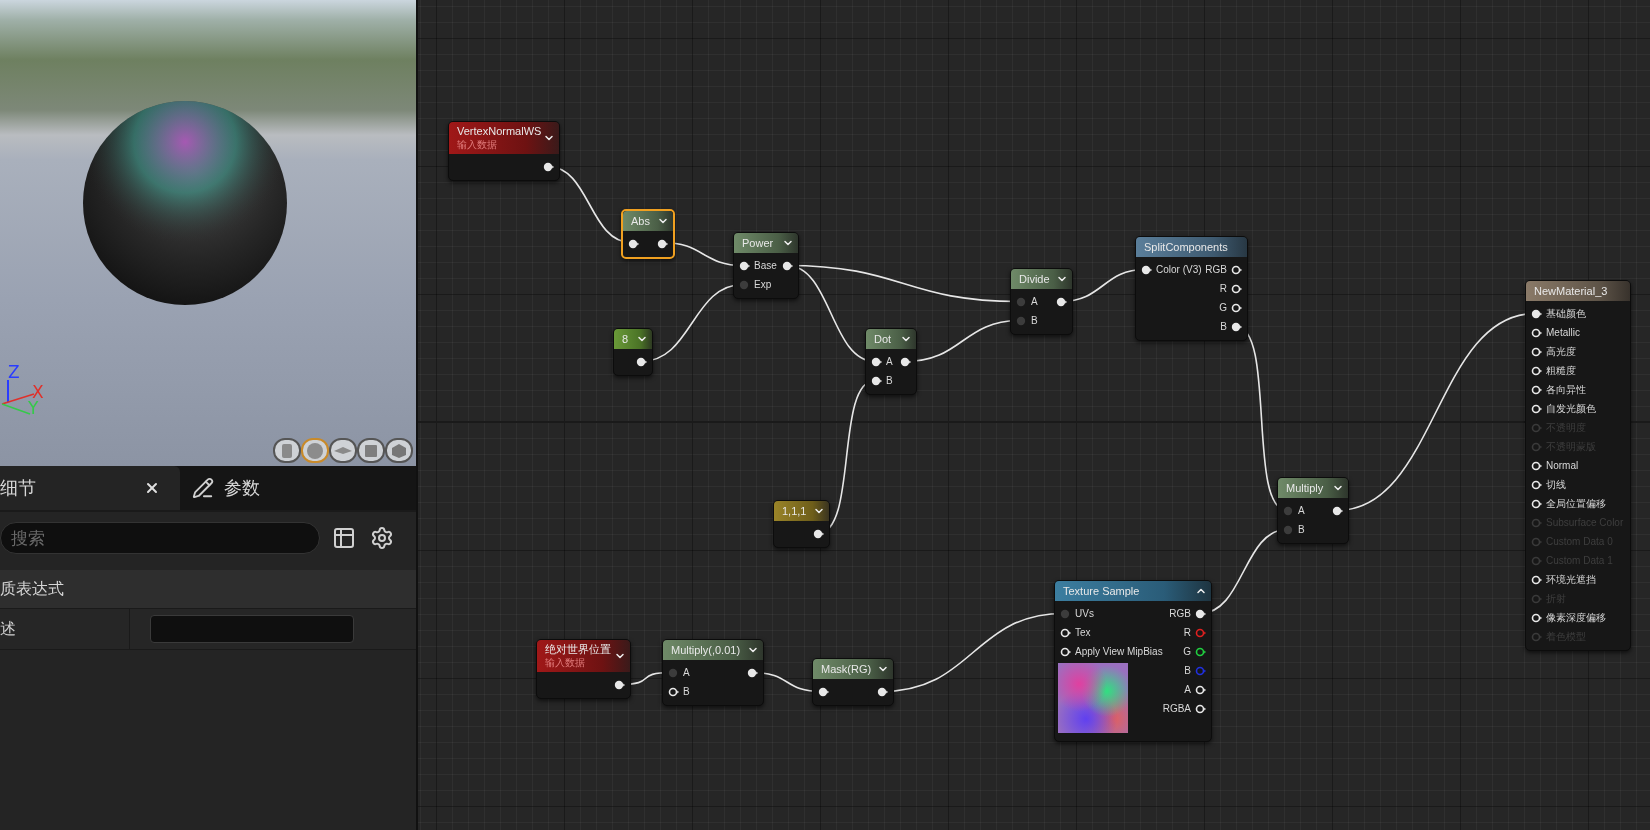 Image resolution: width=1650 pixels, height=830 pixels. Describe the element at coordinates (1566, 389) in the screenshot. I see `pin-label: 各向异性` at that location.